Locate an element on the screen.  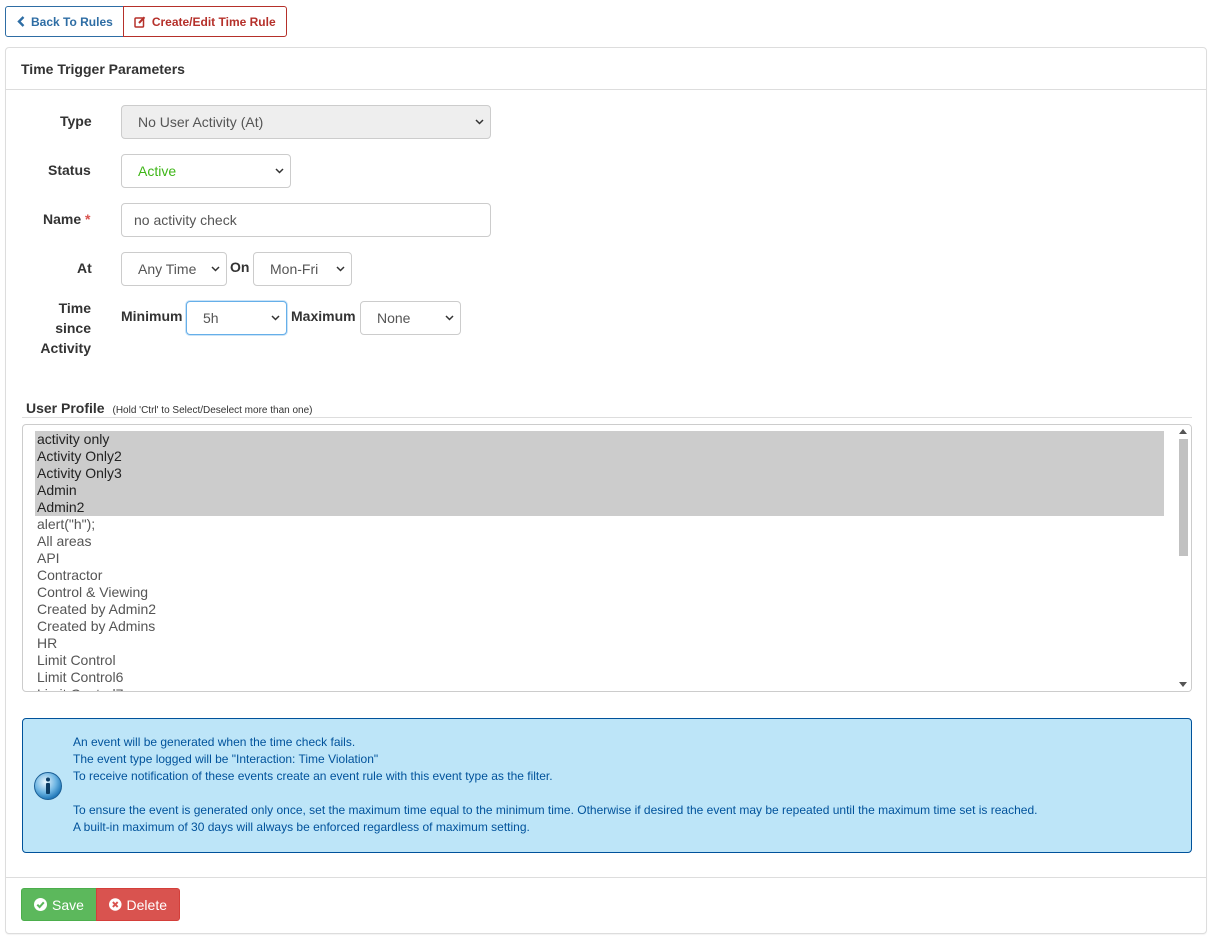
name-input: no activity check is located at coordinates (306, 220).